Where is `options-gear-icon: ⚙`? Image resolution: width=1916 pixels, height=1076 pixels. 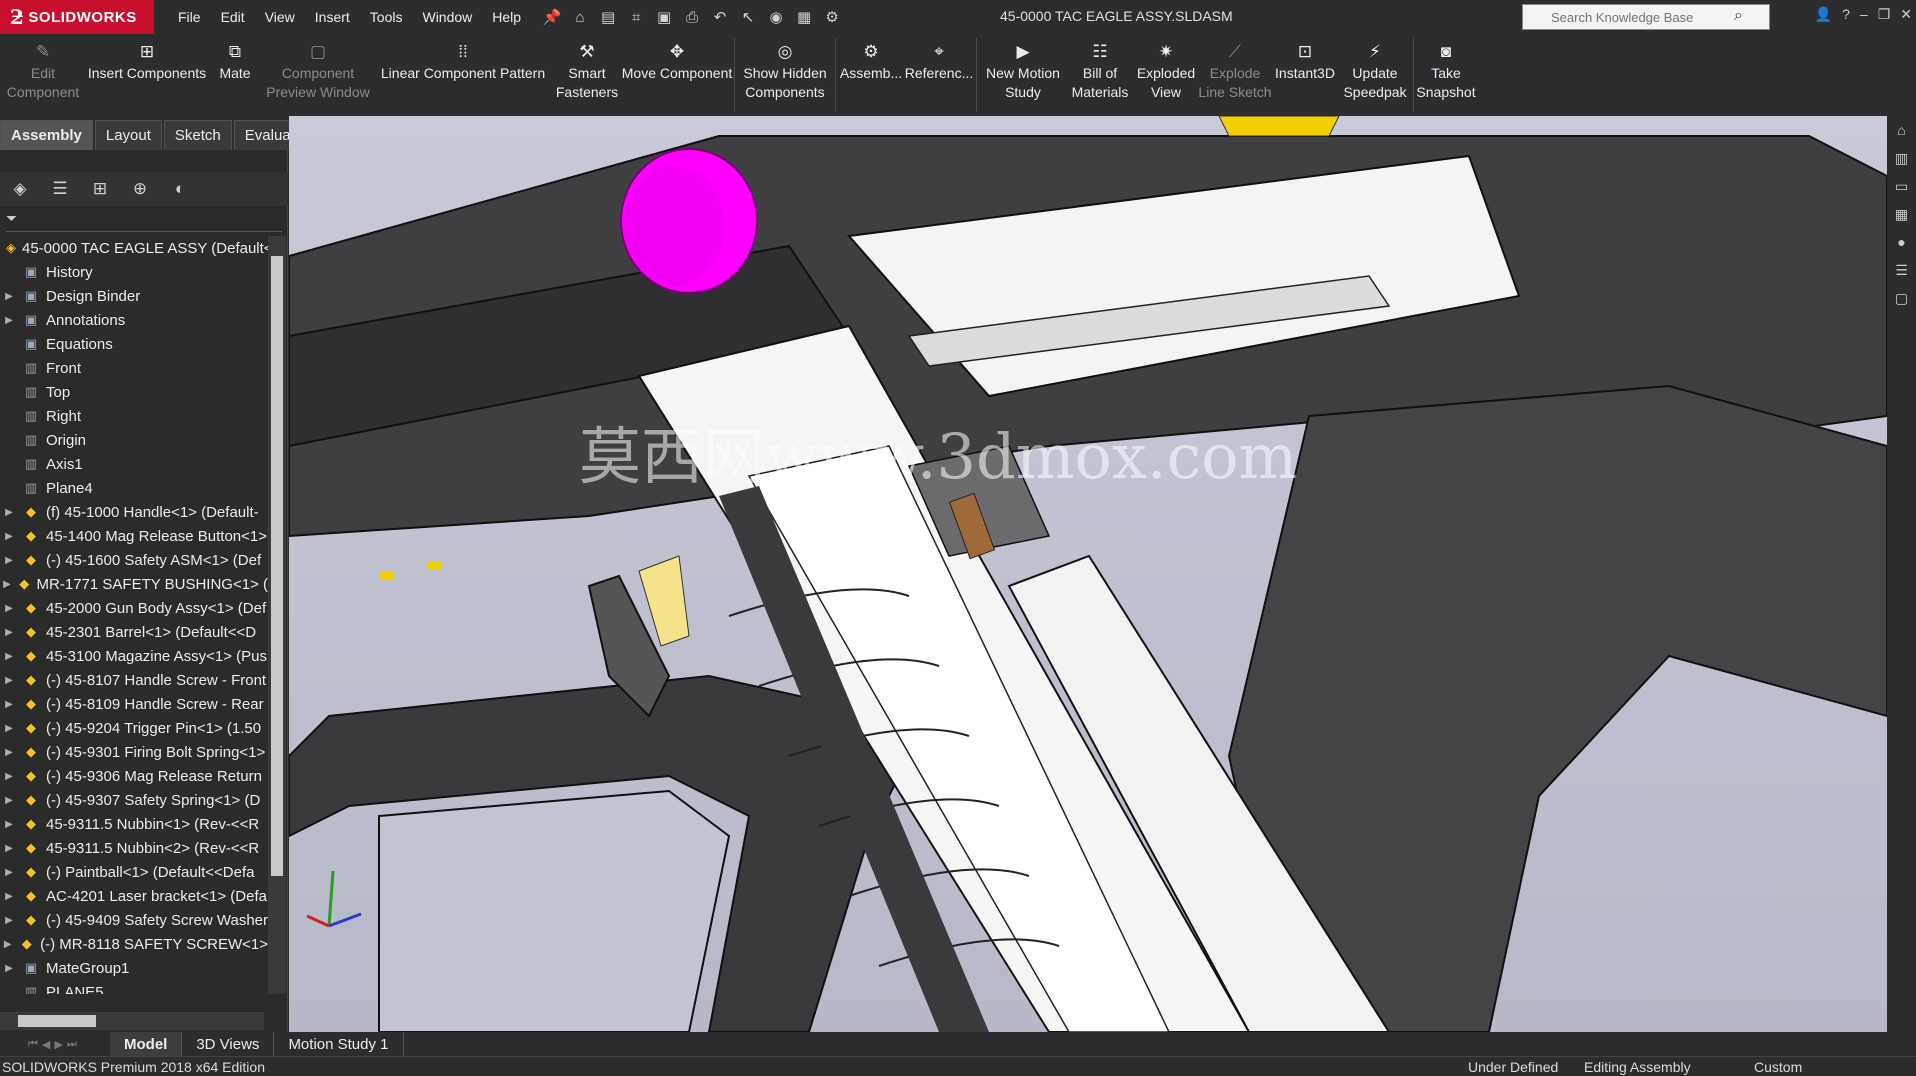 options-gear-icon: ⚙ is located at coordinates (832, 17).